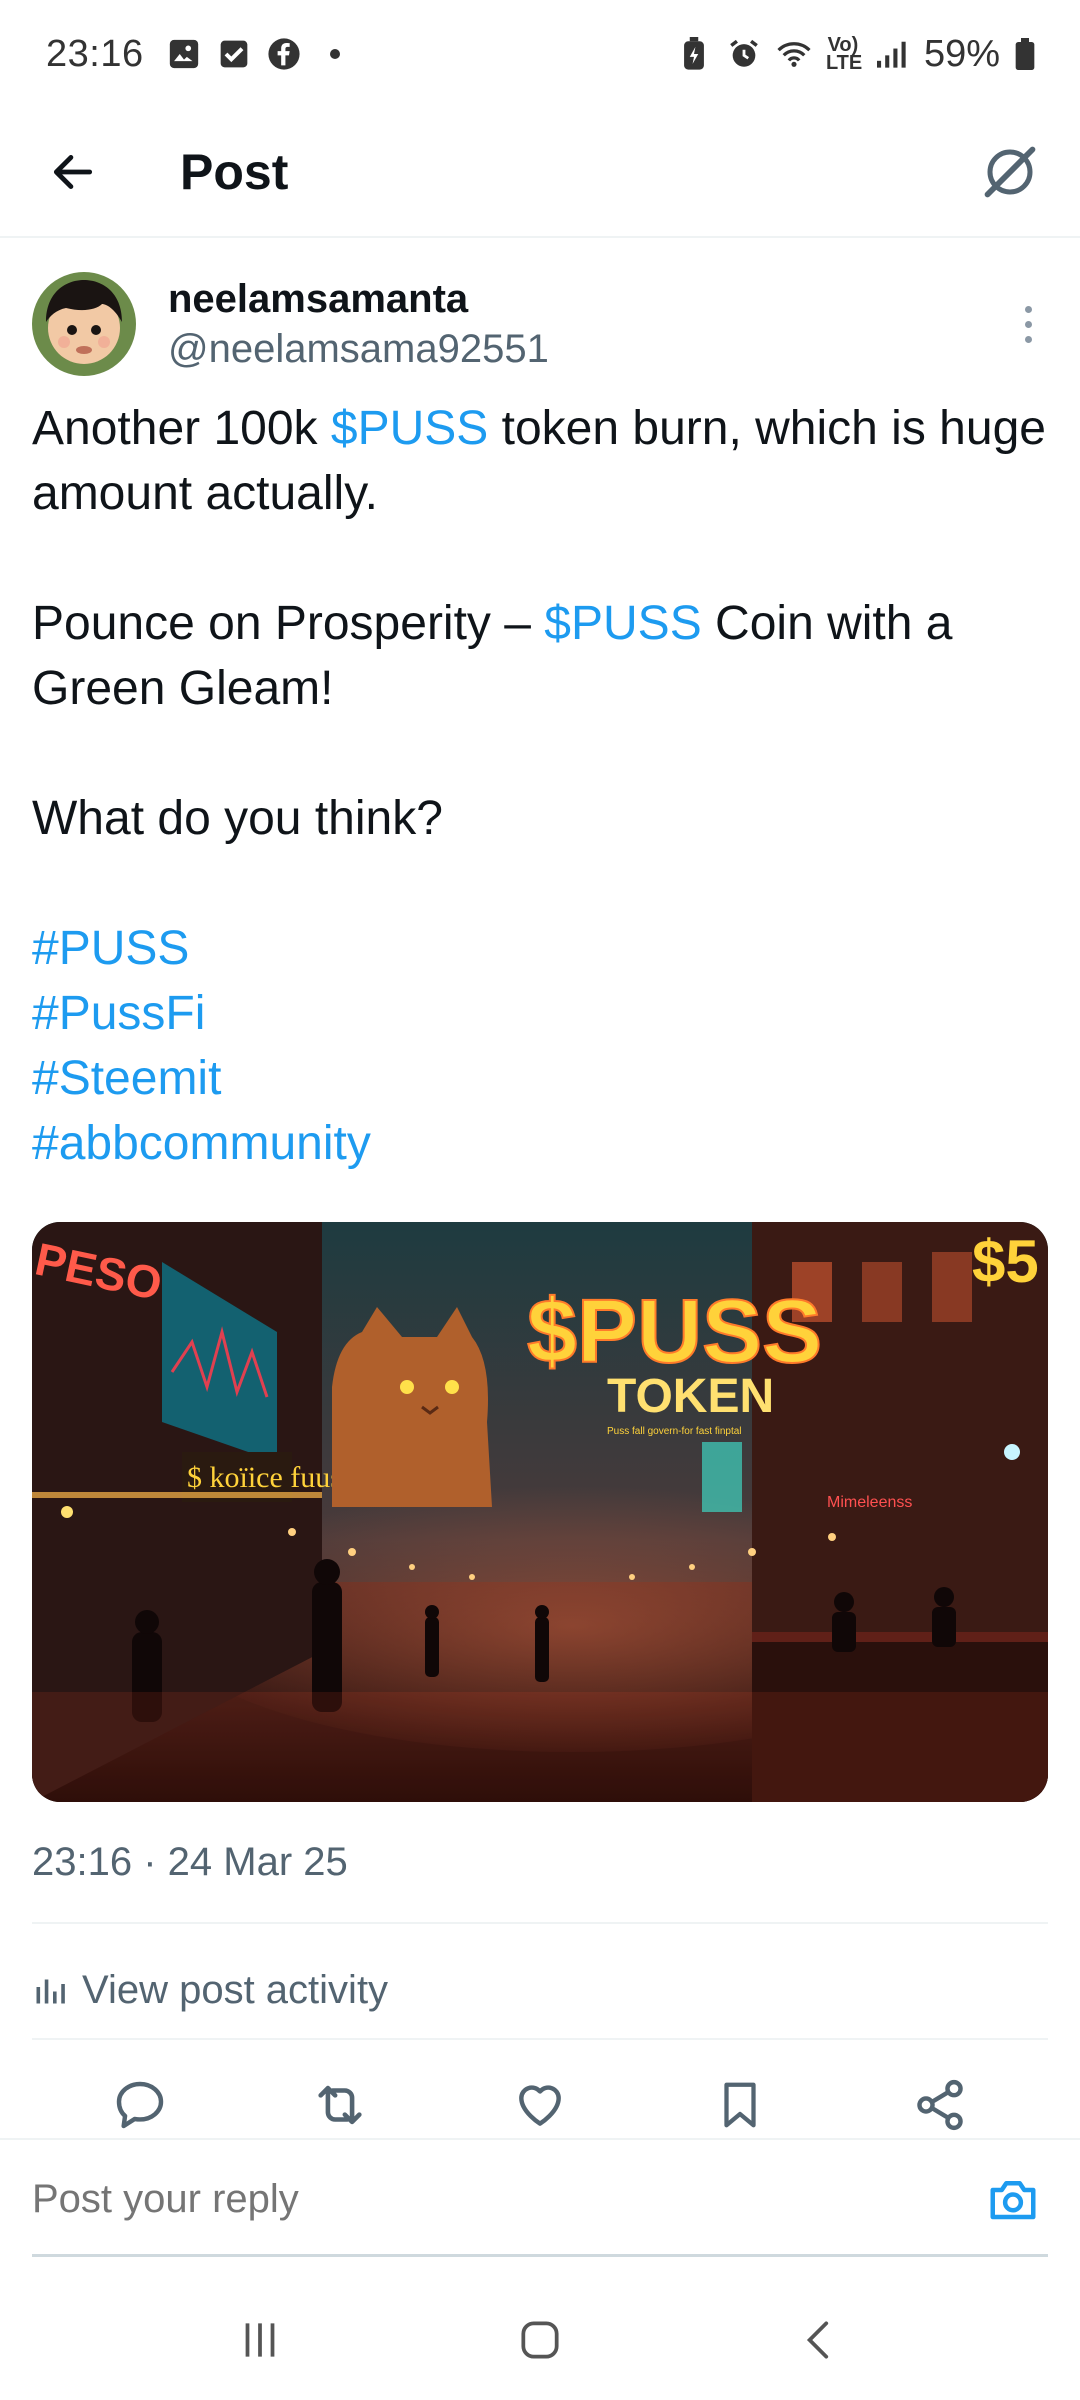 The image size is (1080, 2400). I want to click on image-sign-sub: TOKEN, so click(690, 1396).